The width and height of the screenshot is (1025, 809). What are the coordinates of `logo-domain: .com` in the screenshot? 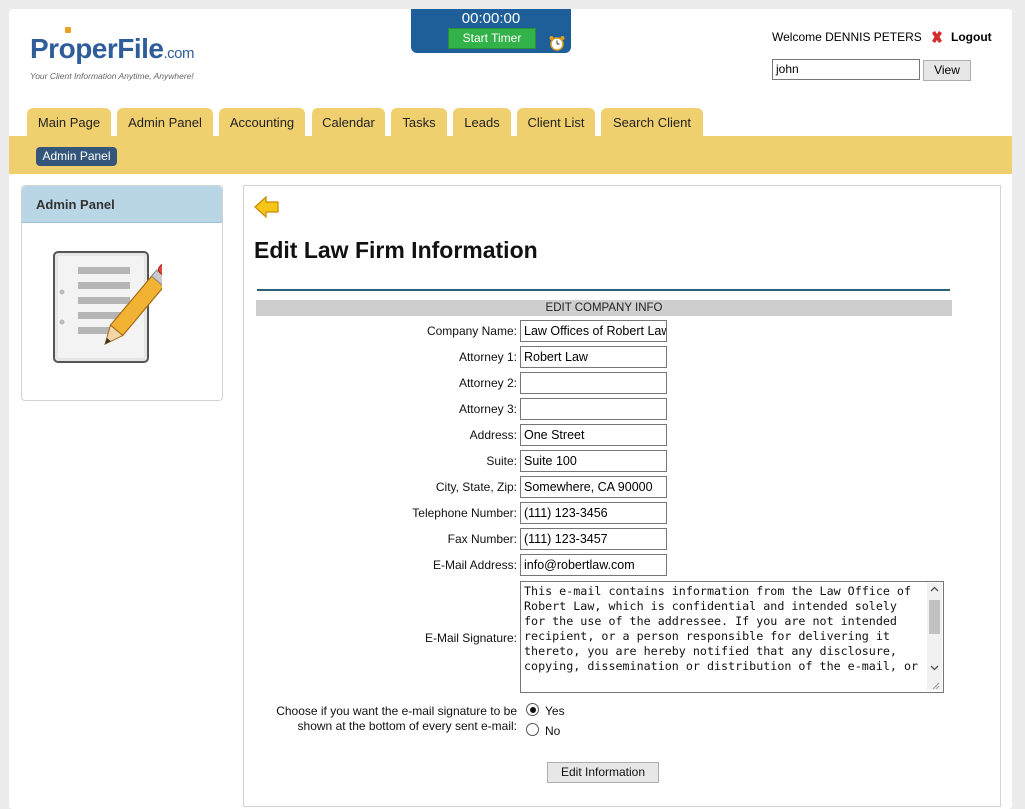 It's located at (179, 53).